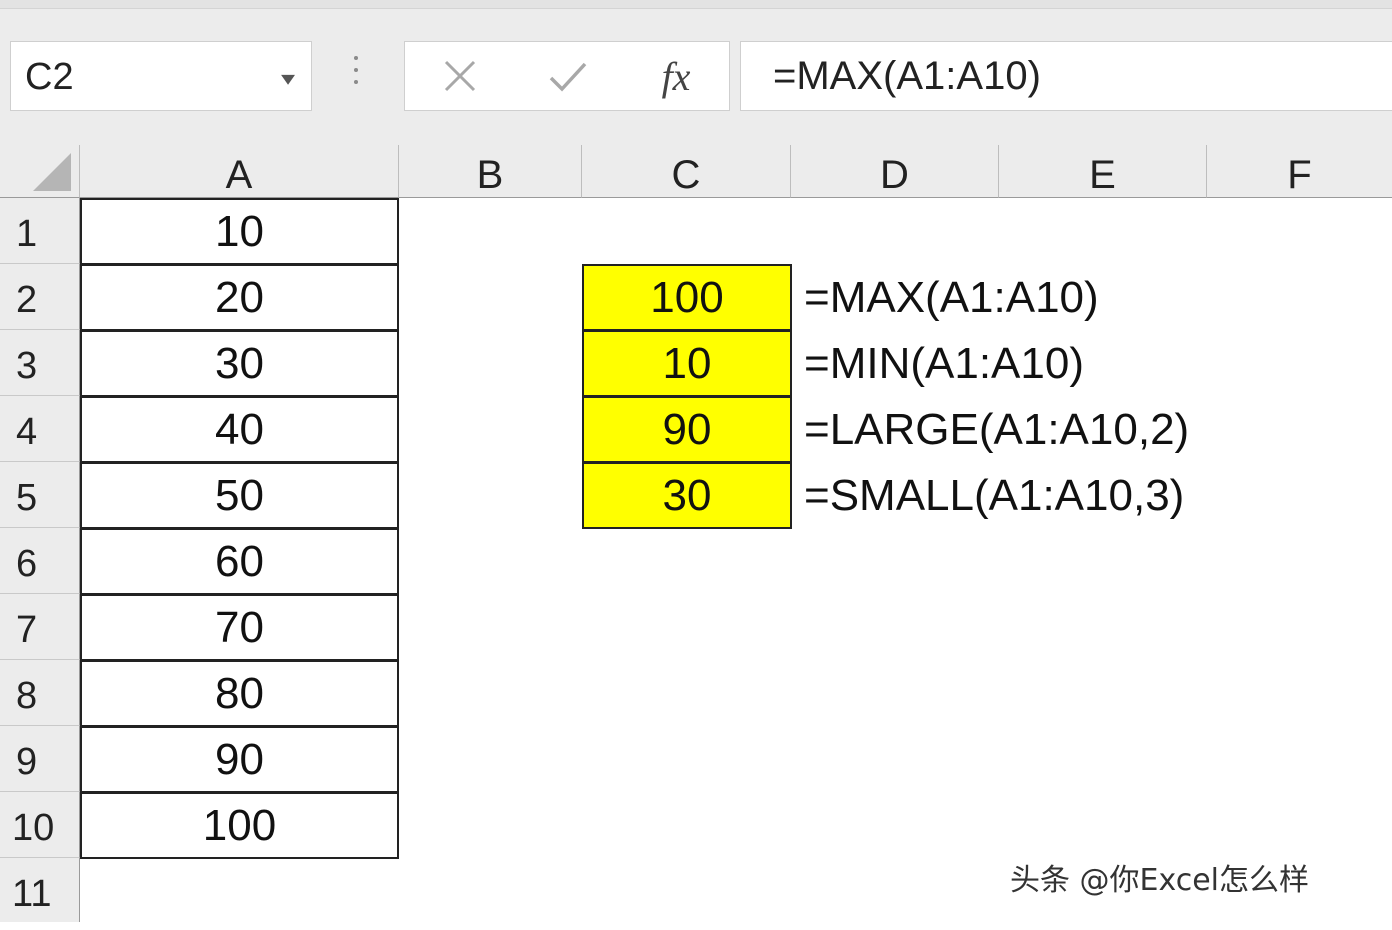 The height and width of the screenshot is (930, 1392). What do you see at coordinates (1160, 880) in the screenshot?
I see `watermark: 头条 @你Excel怎么样` at bounding box center [1160, 880].